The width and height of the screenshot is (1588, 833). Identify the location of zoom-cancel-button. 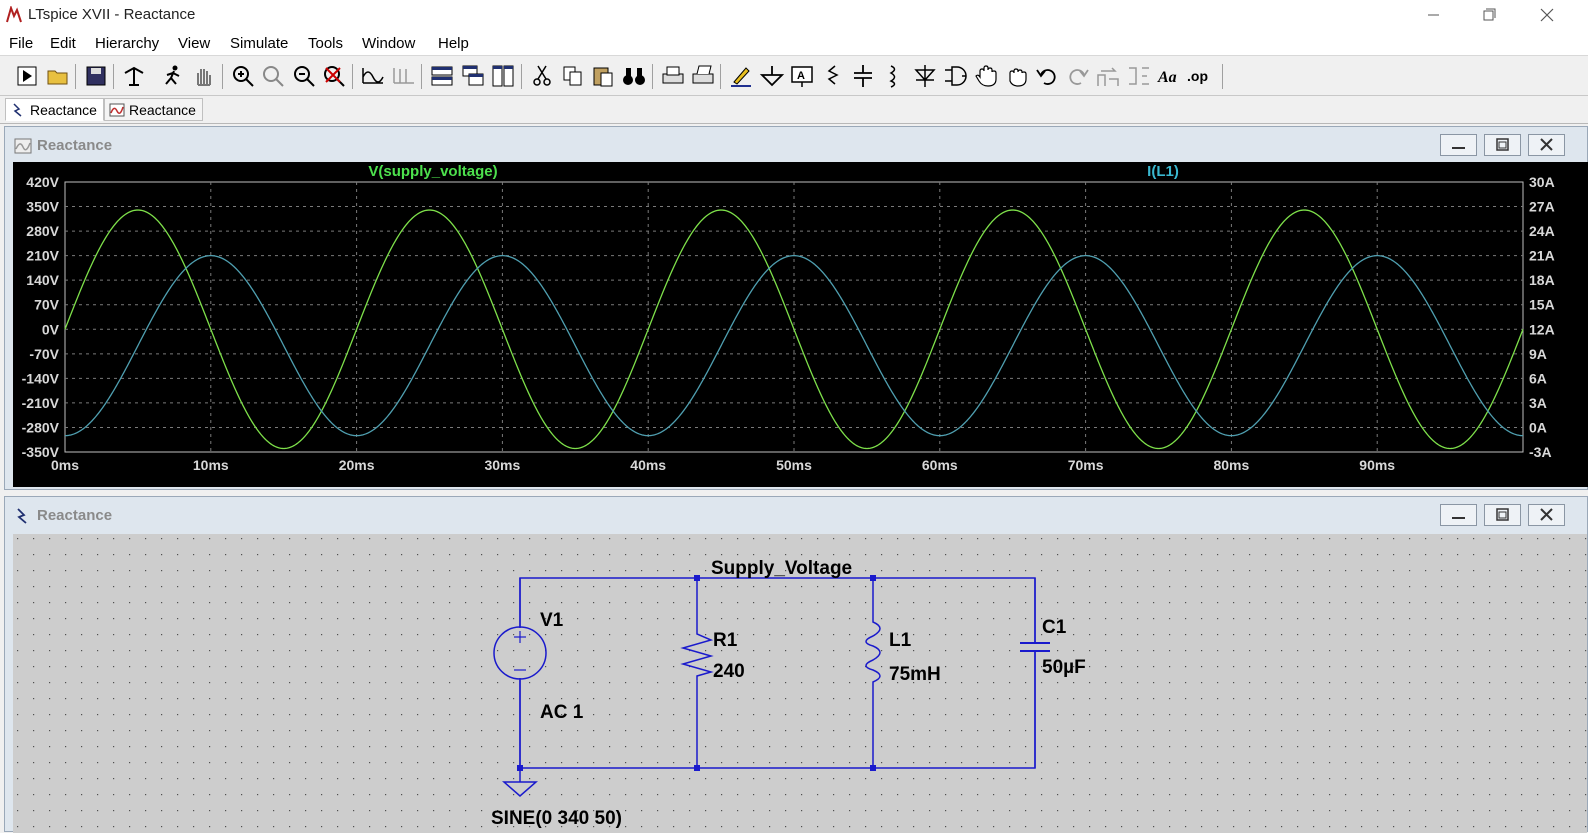
(334, 76).